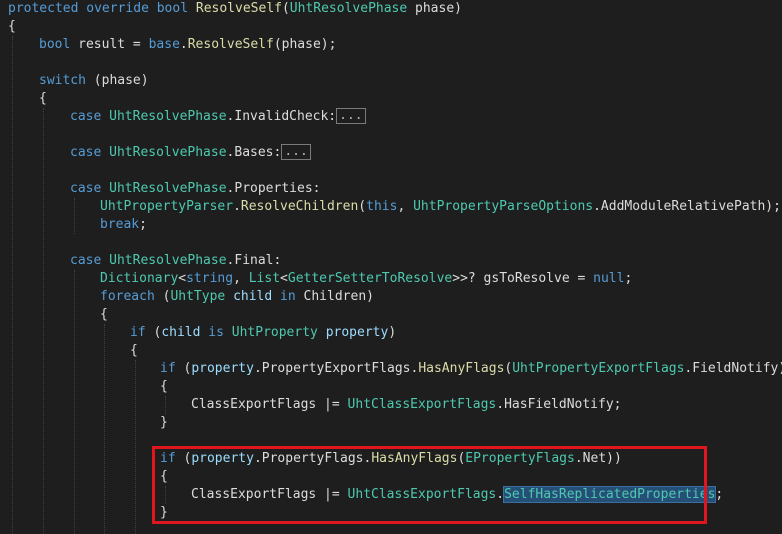 The image size is (782, 534). Describe the element at coordinates (392, 332) in the screenshot. I see `code-token: )` at that location.